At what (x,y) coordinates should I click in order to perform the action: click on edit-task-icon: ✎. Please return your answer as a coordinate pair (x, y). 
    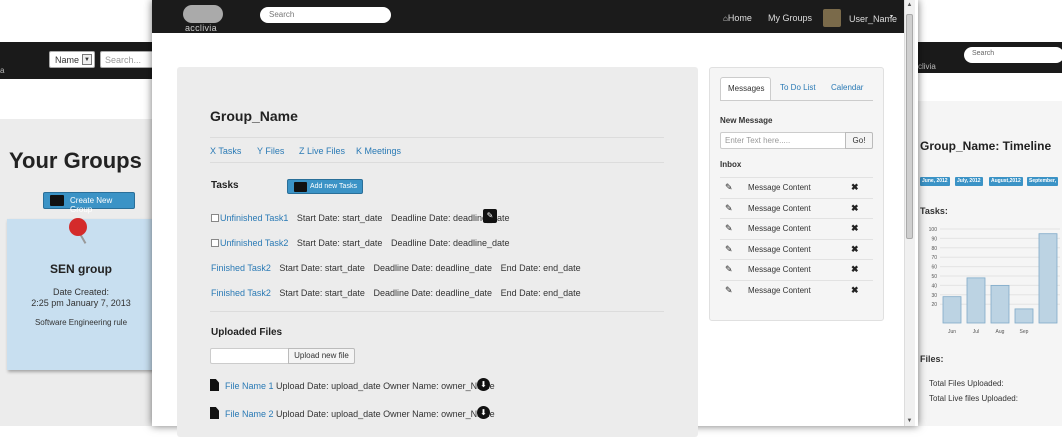
    Looking at the image, I should click on (490, 216).